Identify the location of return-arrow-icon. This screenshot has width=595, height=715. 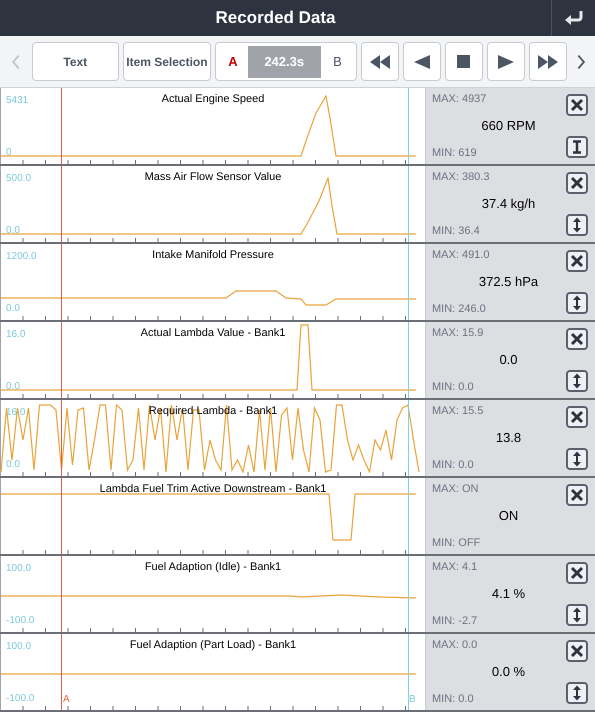
(574, 18).